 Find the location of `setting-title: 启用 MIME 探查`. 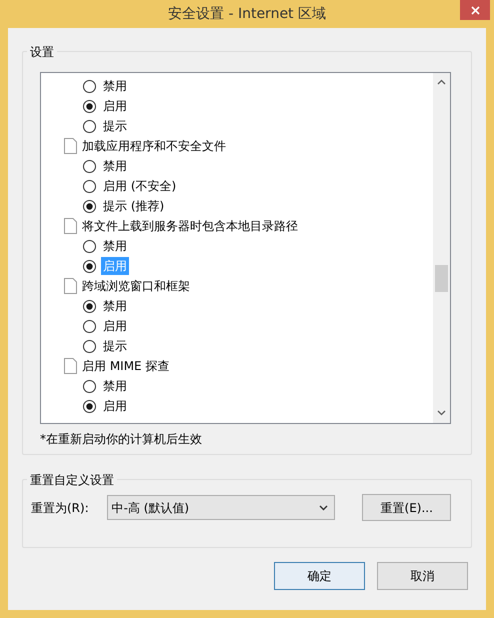

setting-title: 启用 MIME 探查 is located at coordinates (126, 366).